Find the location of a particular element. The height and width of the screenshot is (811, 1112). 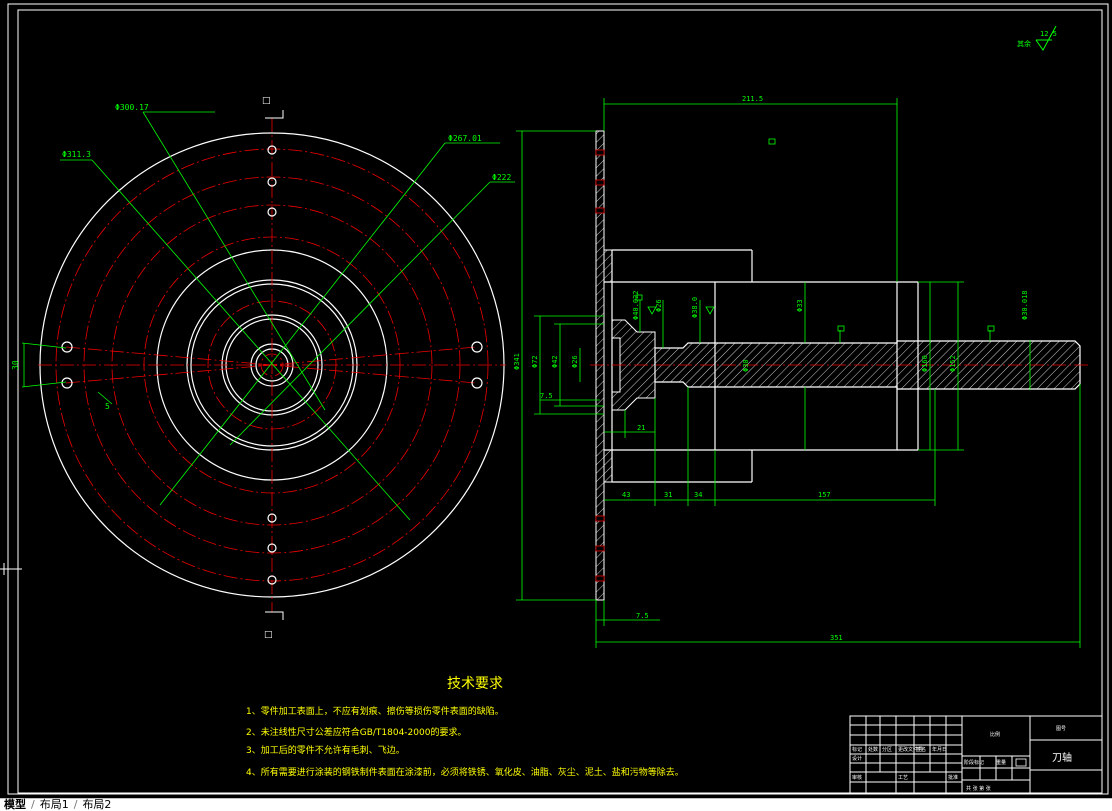

dim-d-shaft: Φ30 is located at coordinates (746, 365).